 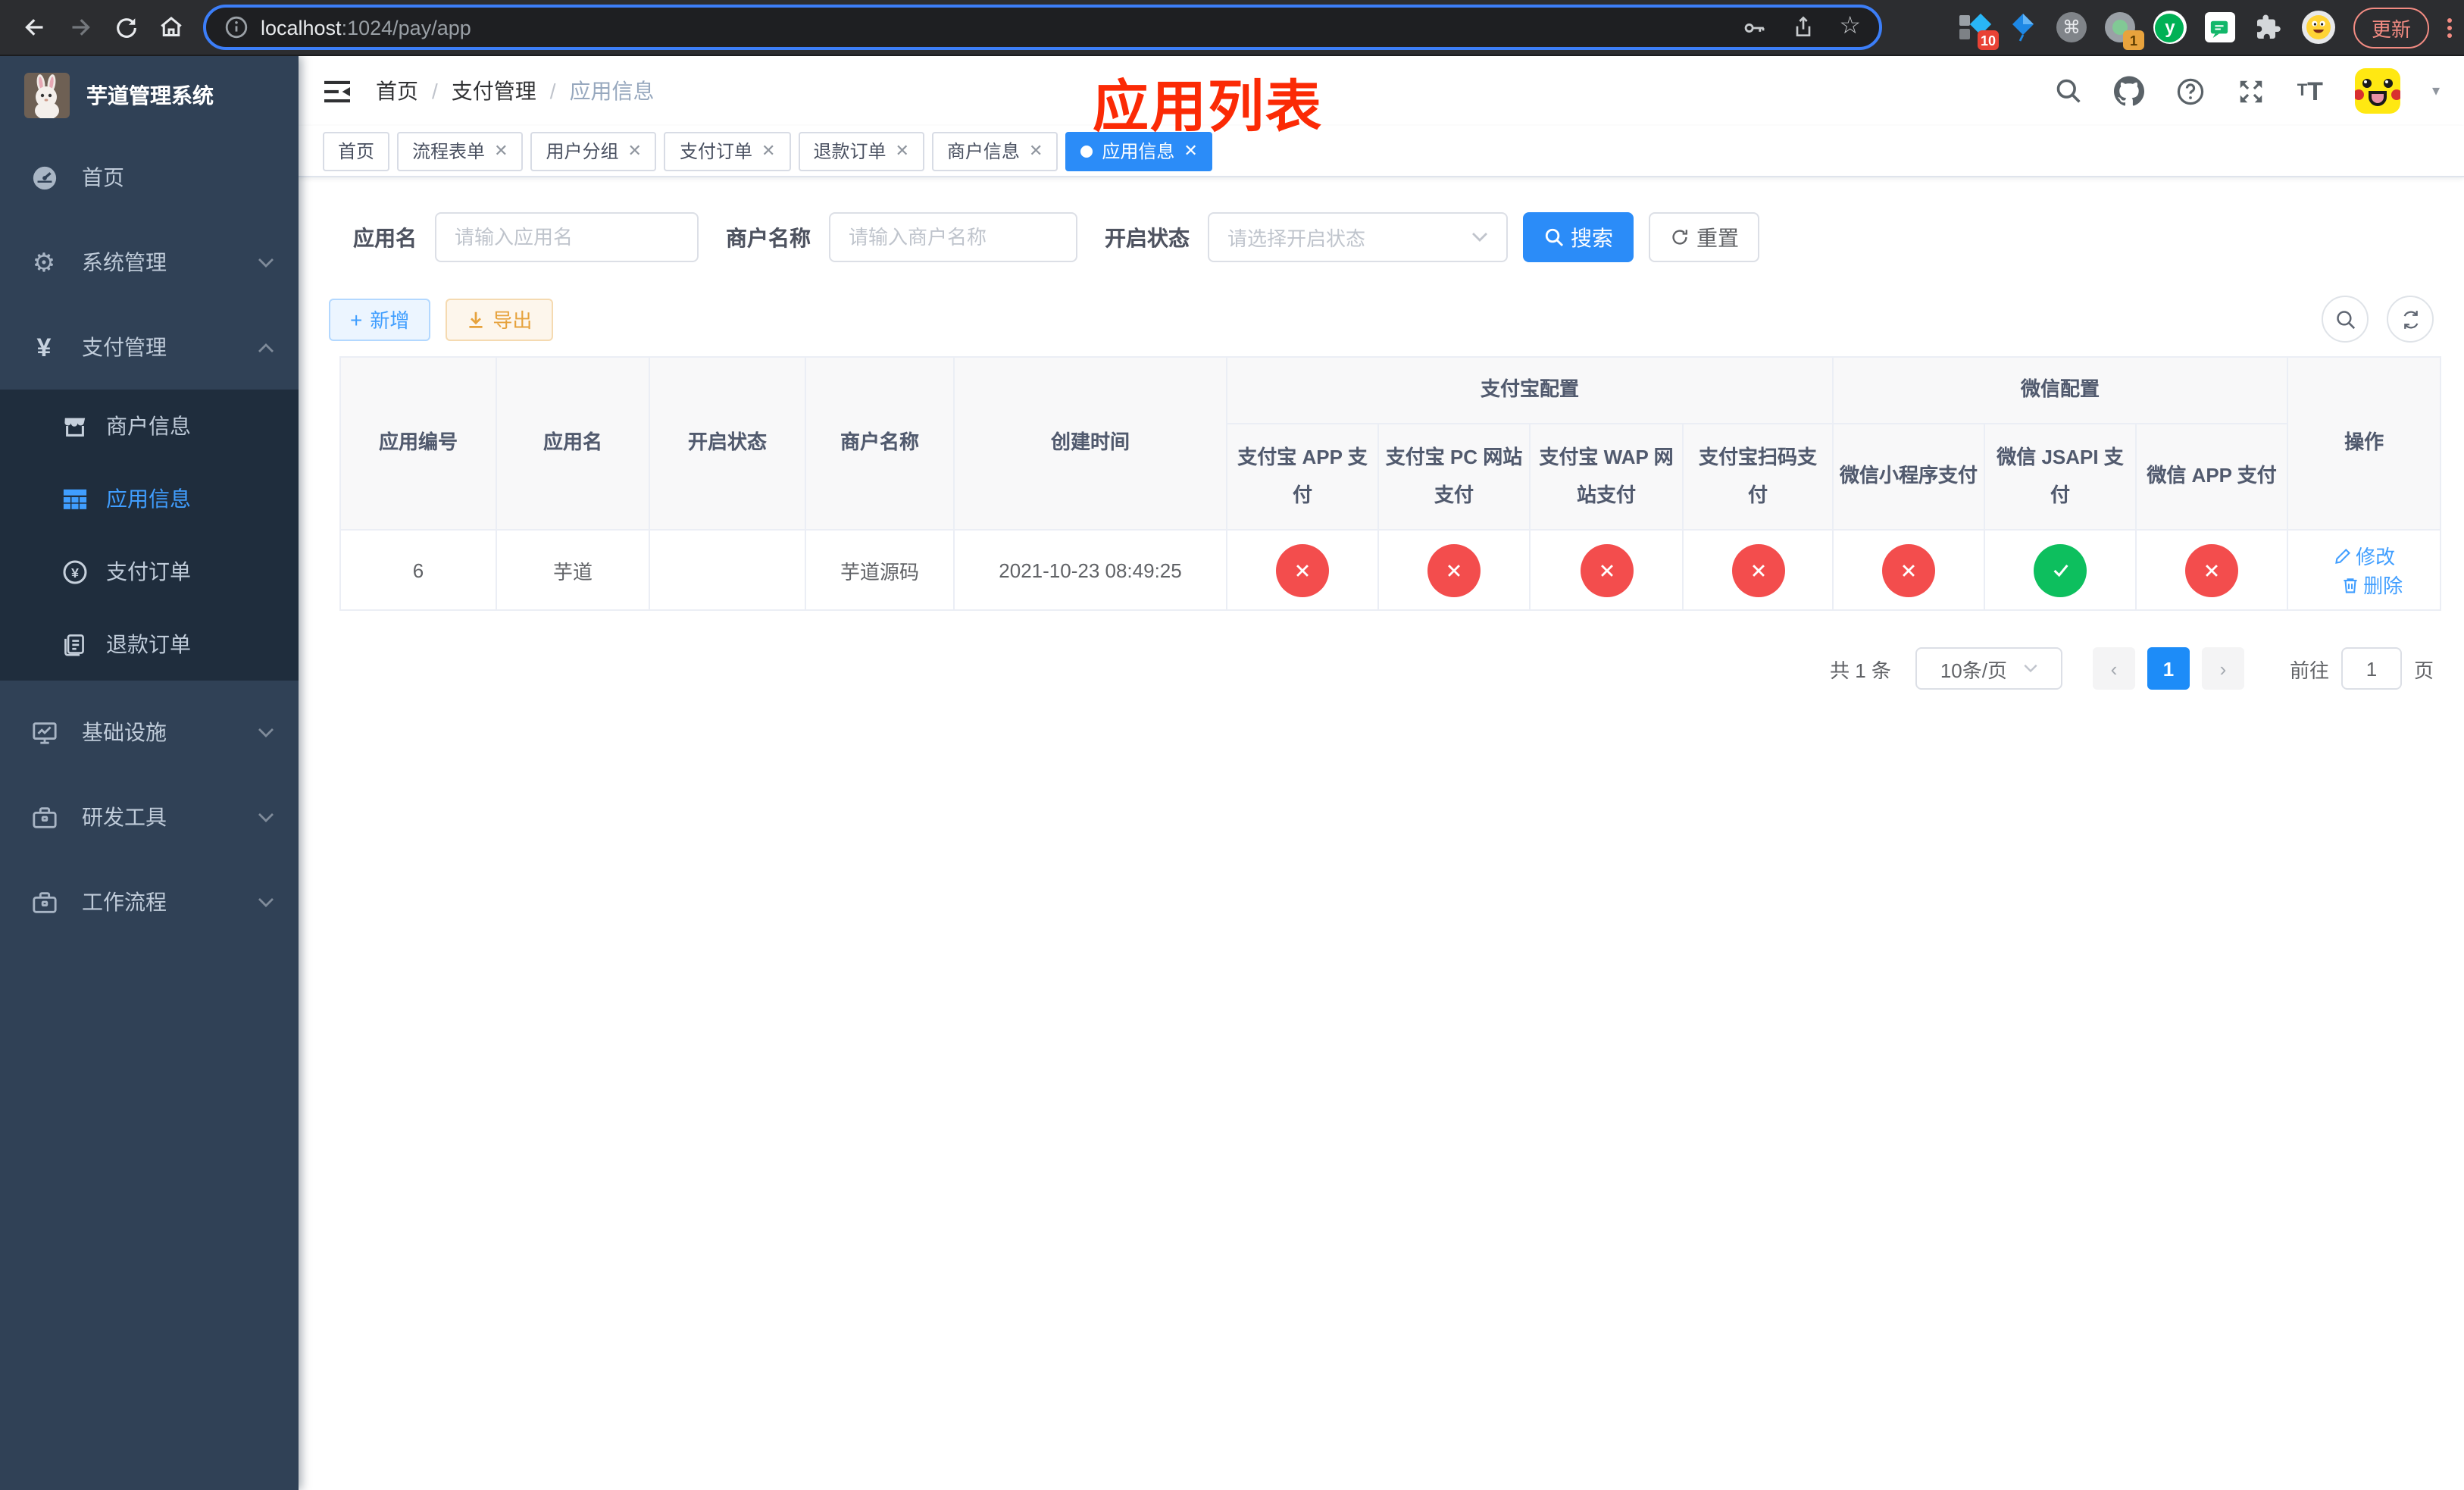 I want to click on col-wx-lite: 微信小程序支付, so click(x=1909, y=477).